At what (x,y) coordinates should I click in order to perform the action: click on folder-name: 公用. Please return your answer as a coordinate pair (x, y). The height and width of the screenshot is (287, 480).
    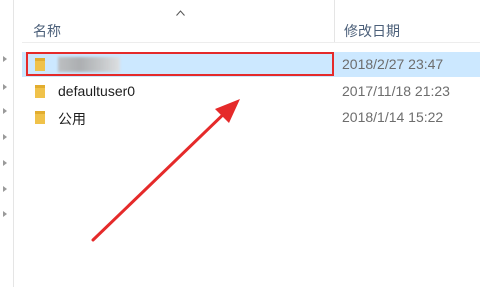
    Looking at the image, I should click on (72, 119).